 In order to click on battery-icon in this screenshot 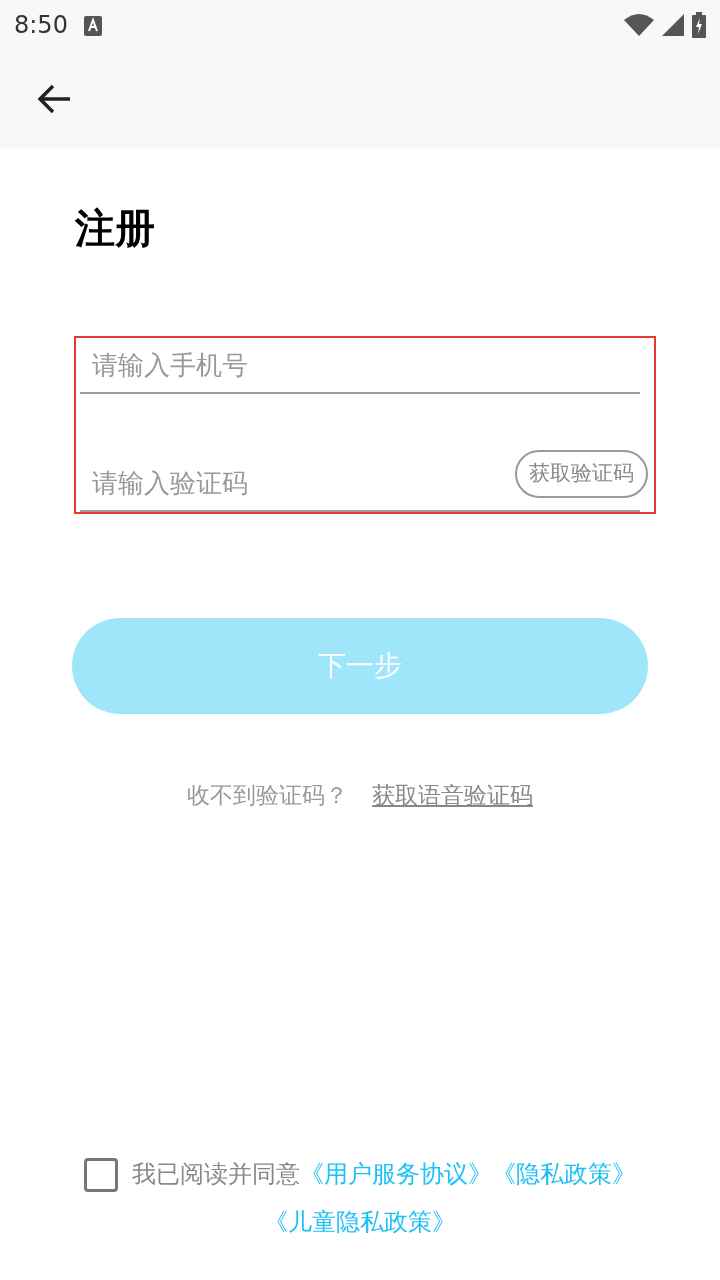, I will do `click(699, 25)`.